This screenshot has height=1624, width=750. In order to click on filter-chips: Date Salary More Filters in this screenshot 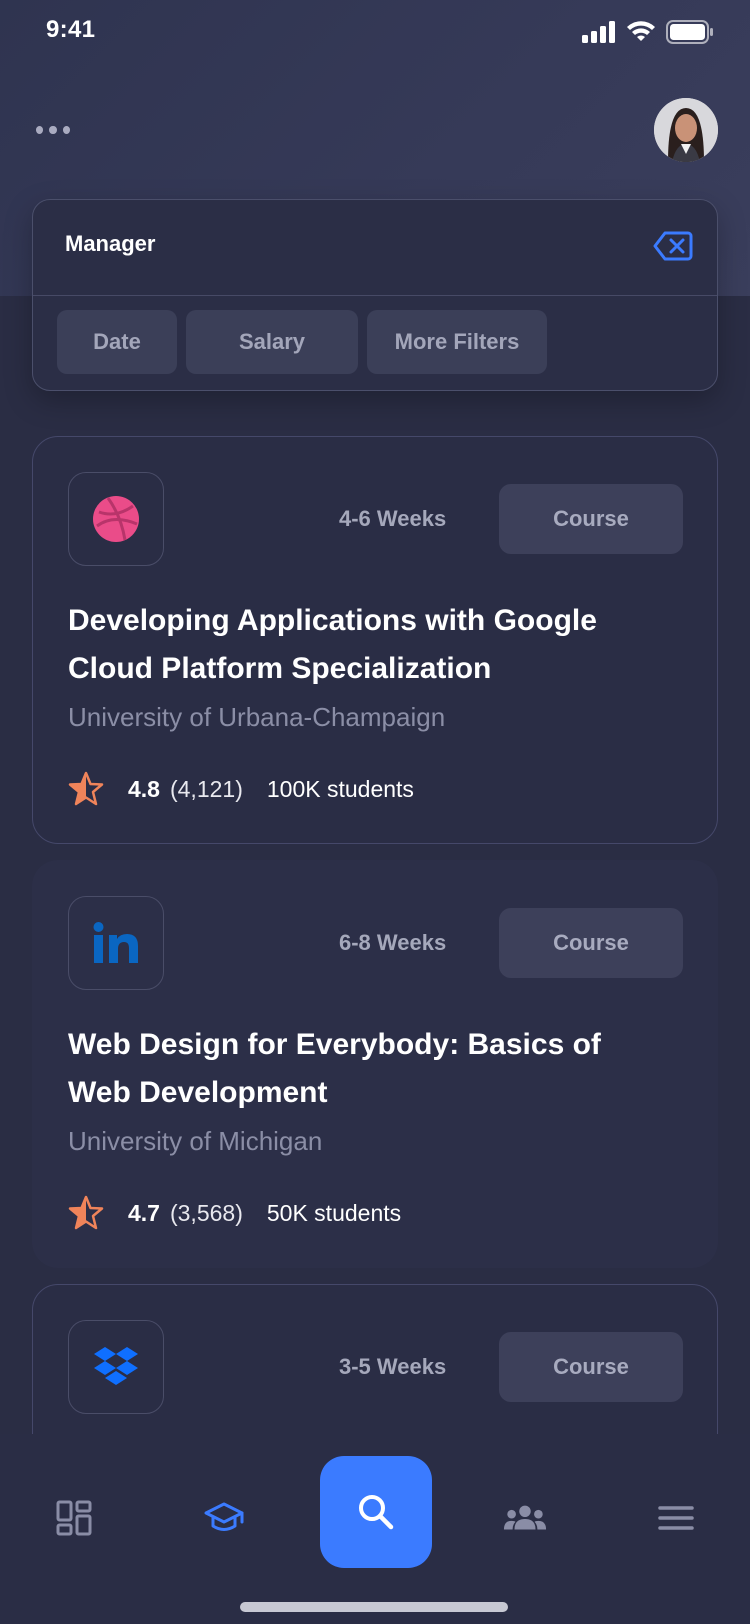, I will do `click(302, 342)`.